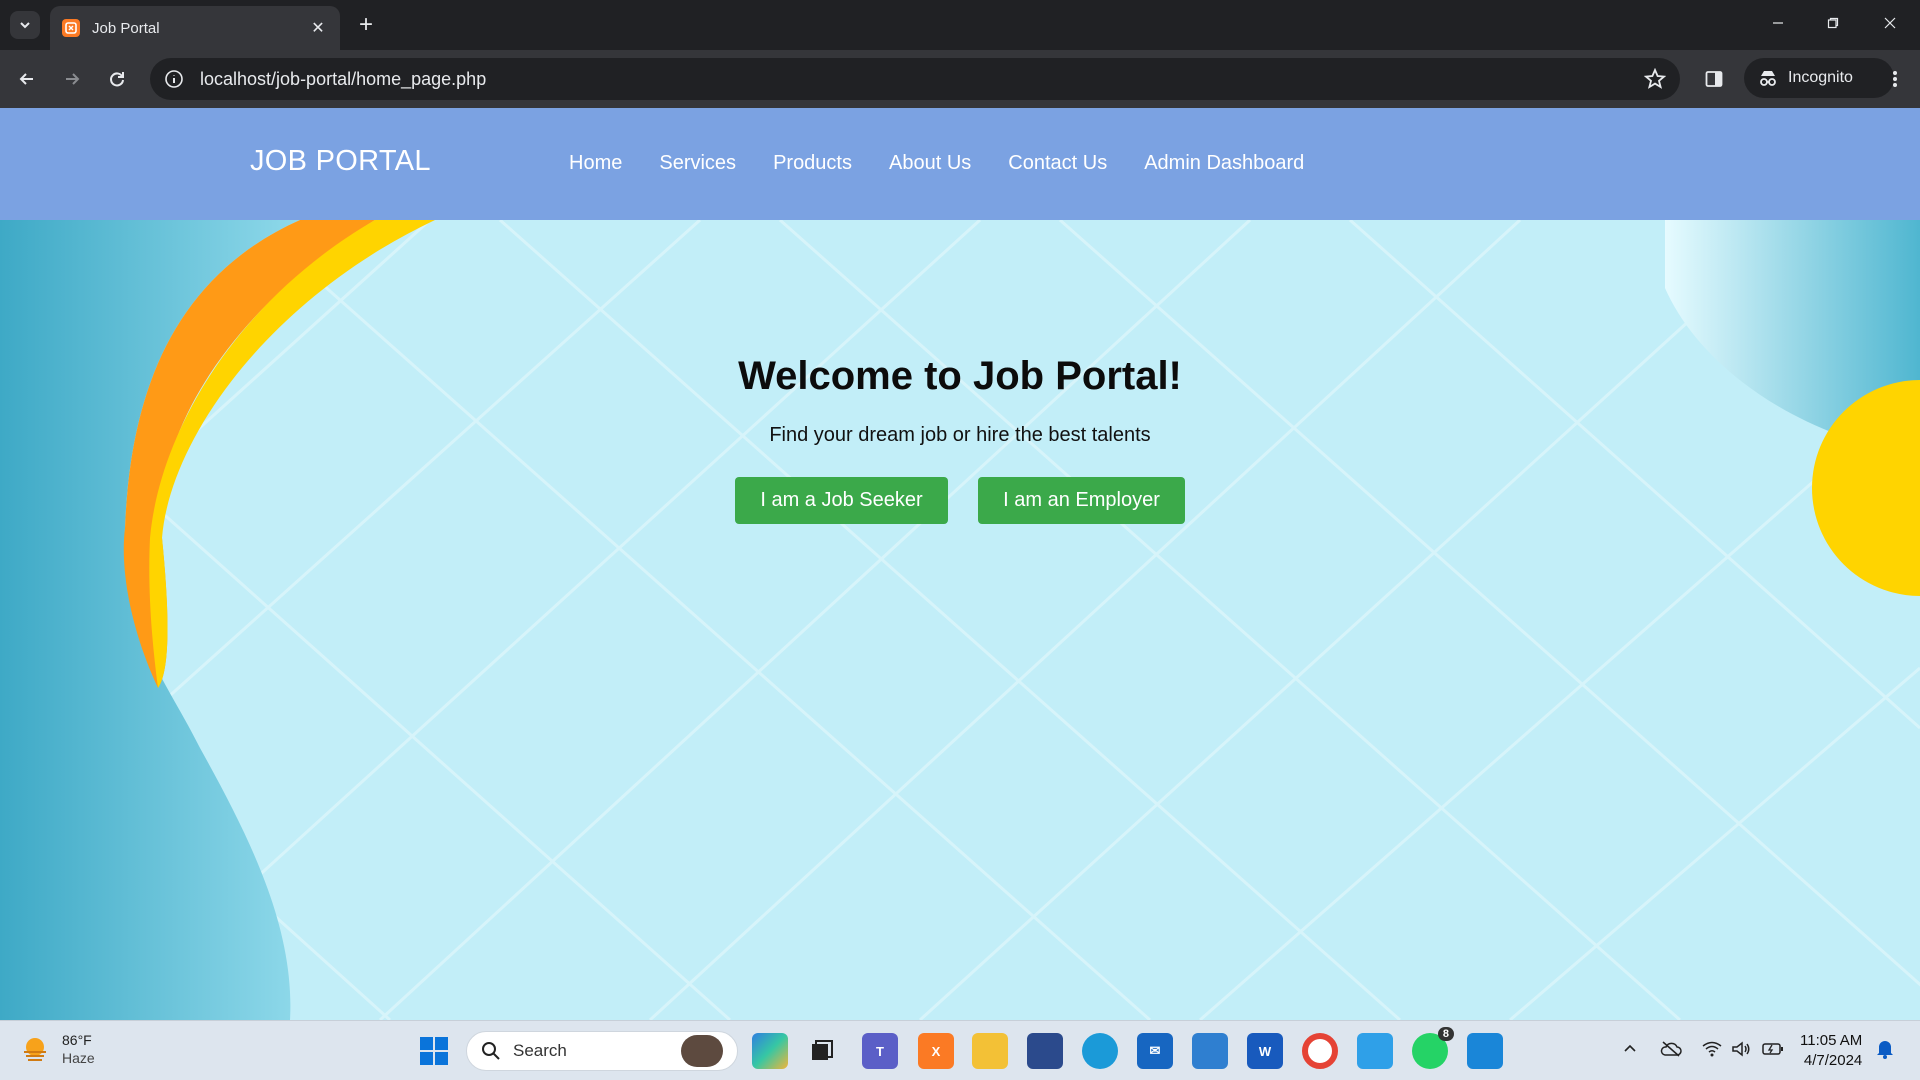 The height and width of the screenshot is (1080, 1920). I want to click on incognito-indicator: Incognito, so click(1819, 78).